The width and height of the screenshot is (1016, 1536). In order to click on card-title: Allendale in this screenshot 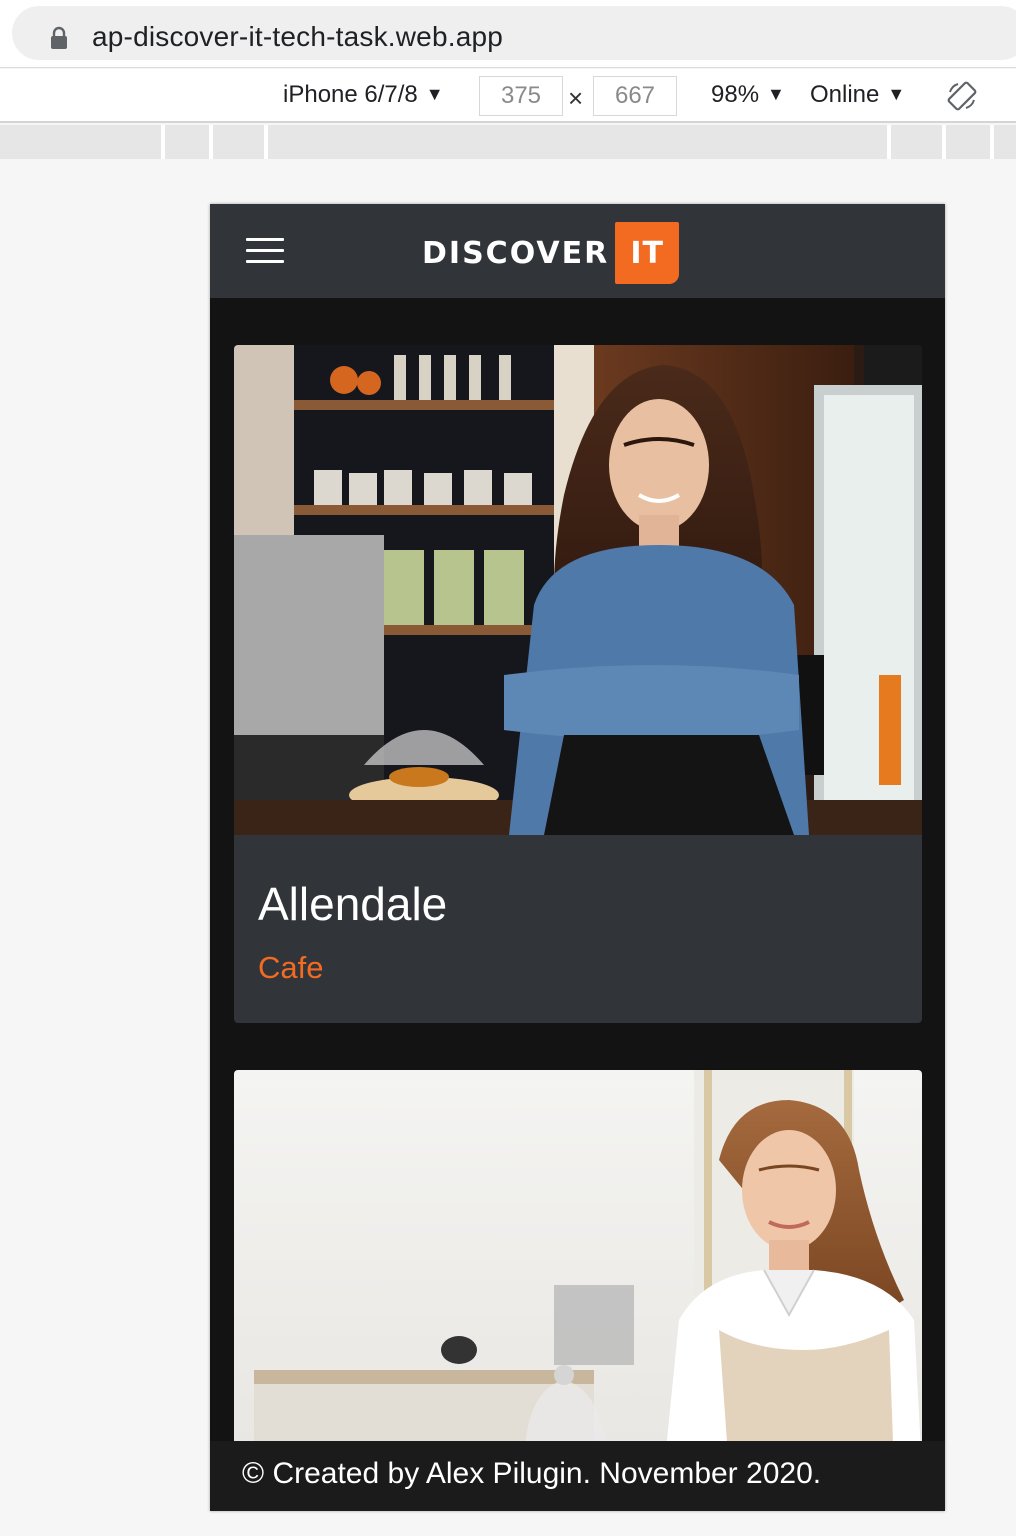, I will do `click(353, 904)`.